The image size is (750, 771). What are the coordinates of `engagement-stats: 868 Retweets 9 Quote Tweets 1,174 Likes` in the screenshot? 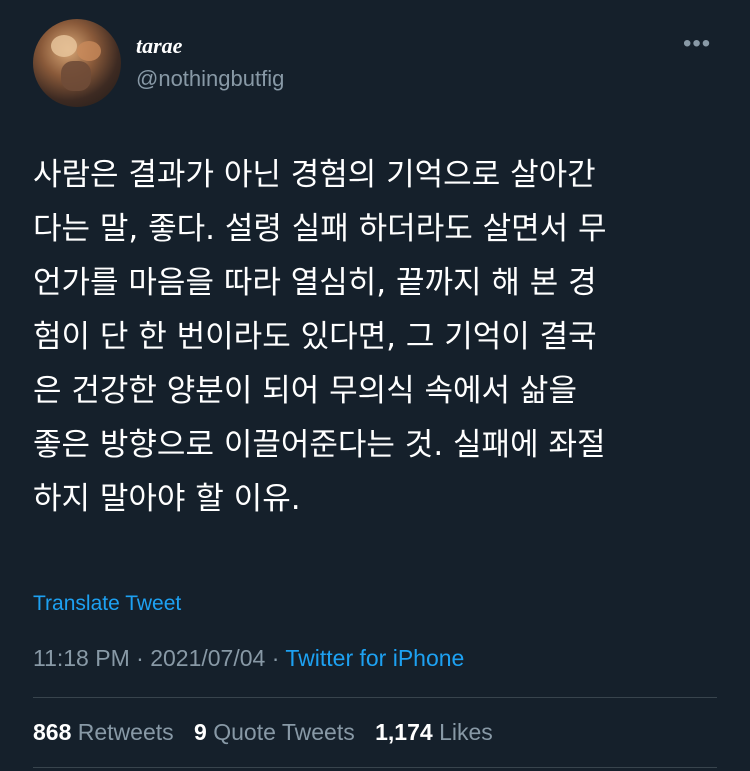 It's located at (263, 732).